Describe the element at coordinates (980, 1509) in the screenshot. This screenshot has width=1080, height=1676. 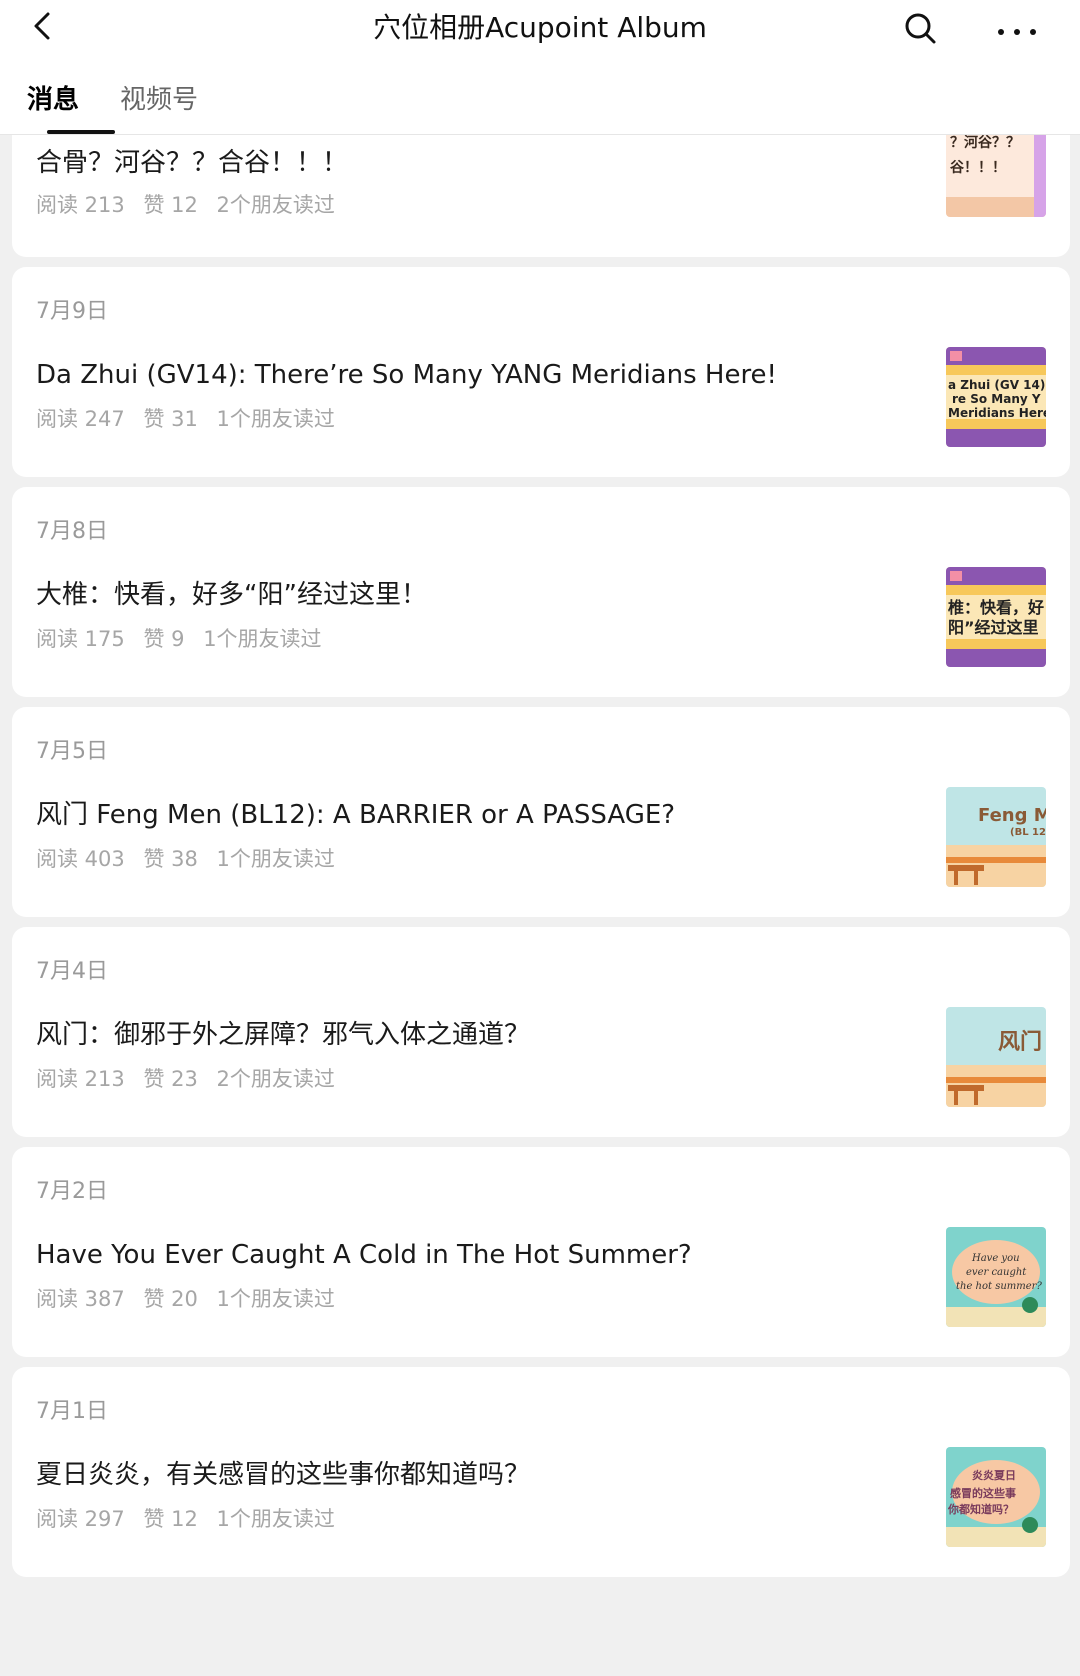
I see `svg-text: 你都知道吗？` at that location.